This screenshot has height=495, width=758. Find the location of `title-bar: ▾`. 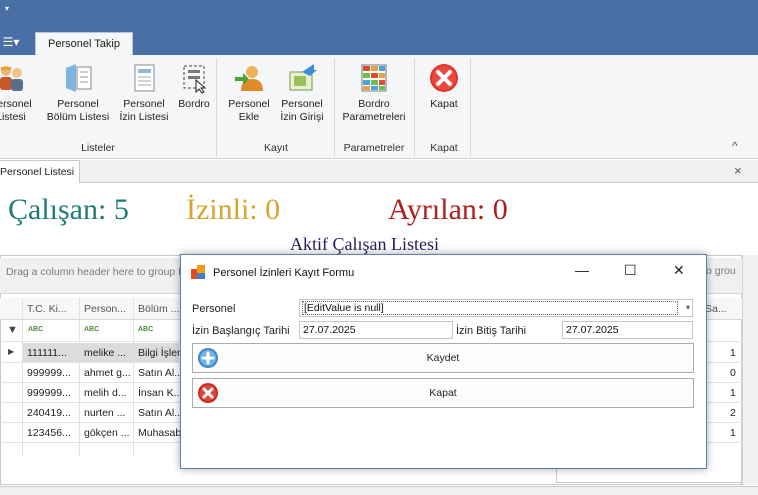

title-bar: ▾ is located at coordinates (379, 12).